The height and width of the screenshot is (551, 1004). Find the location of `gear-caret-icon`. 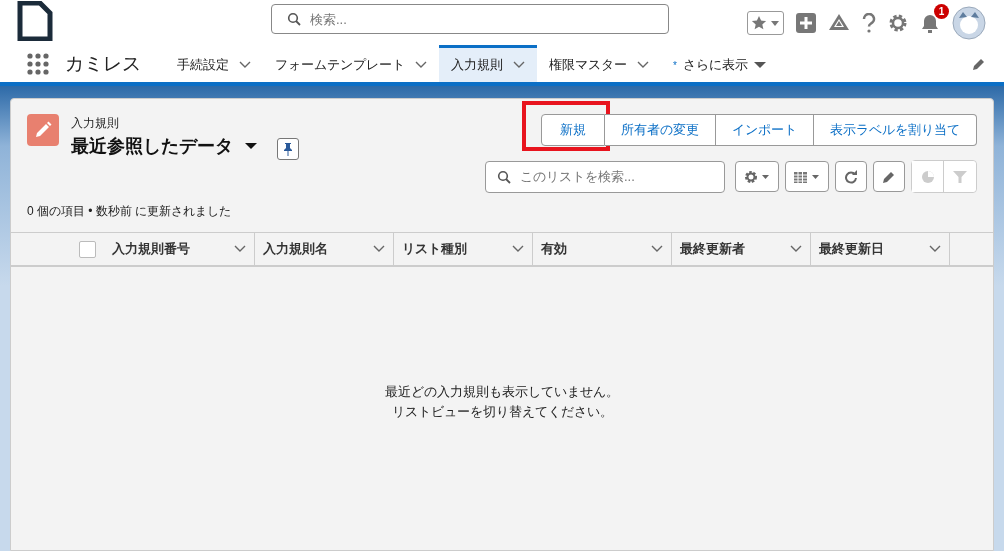

gear-caret-icon is located at coordinates (757, 176).